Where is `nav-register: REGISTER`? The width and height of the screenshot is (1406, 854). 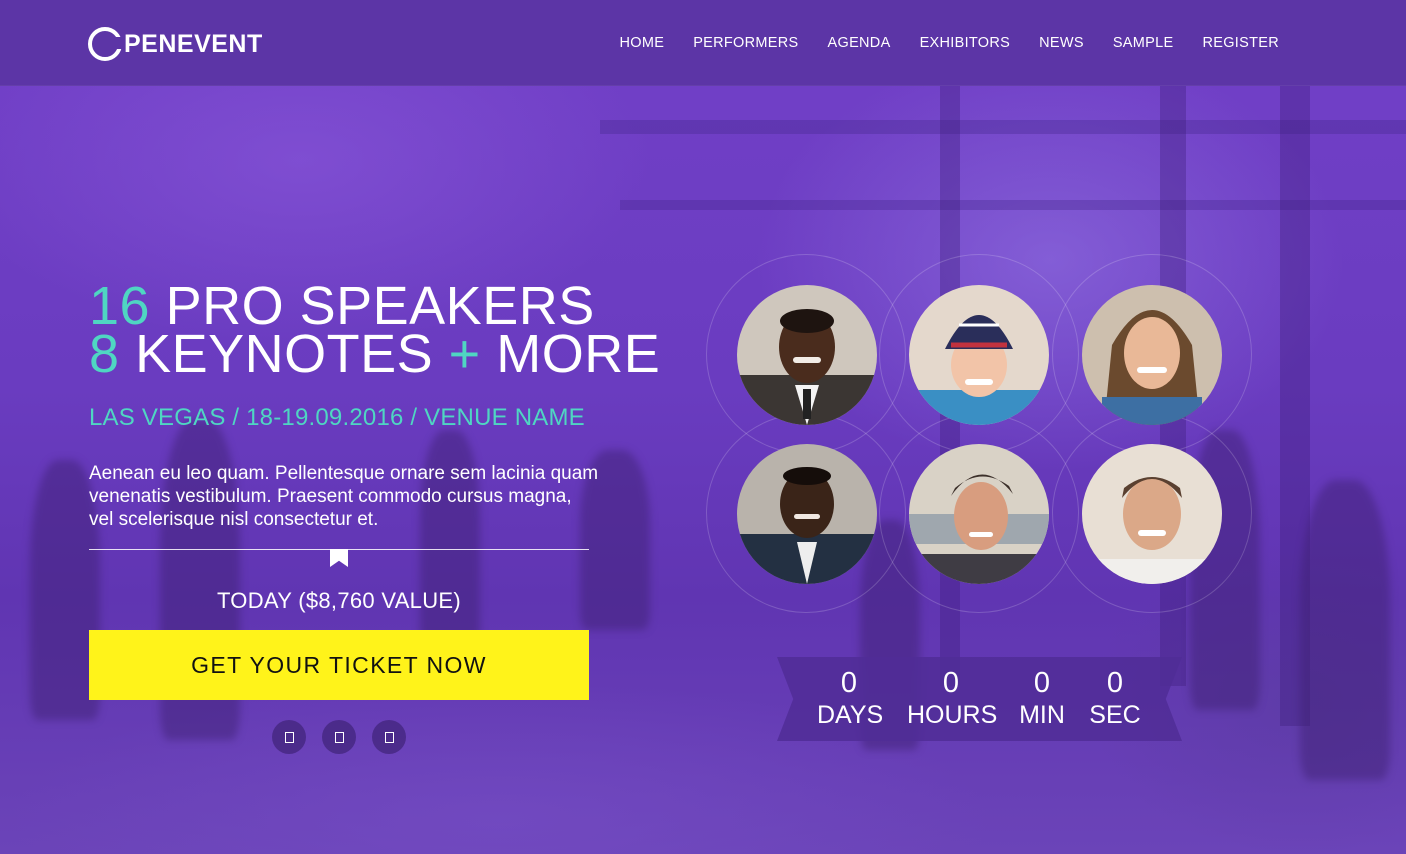 nav-register: REGISTER is located at coordinates (1240, 43).